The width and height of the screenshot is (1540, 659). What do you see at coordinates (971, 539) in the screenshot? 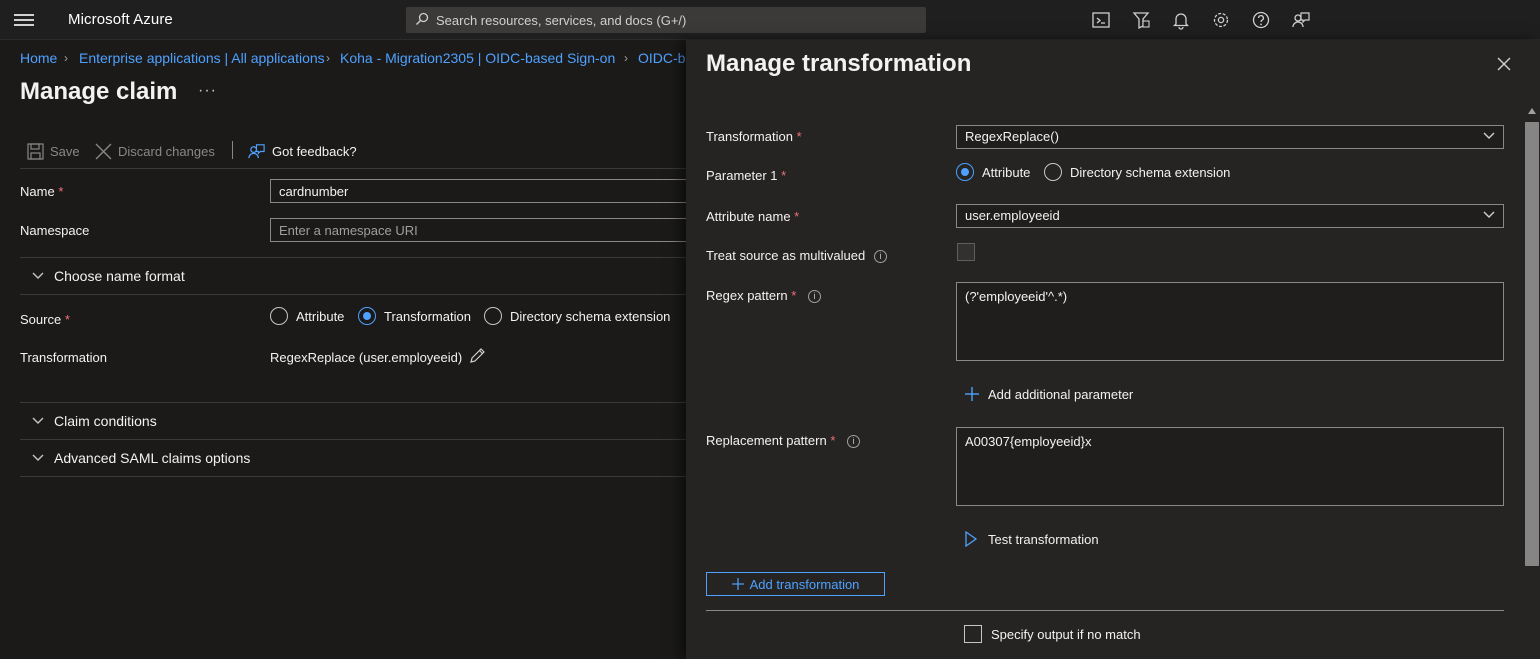
I see `play-icon` at bounding box center [971, 539].